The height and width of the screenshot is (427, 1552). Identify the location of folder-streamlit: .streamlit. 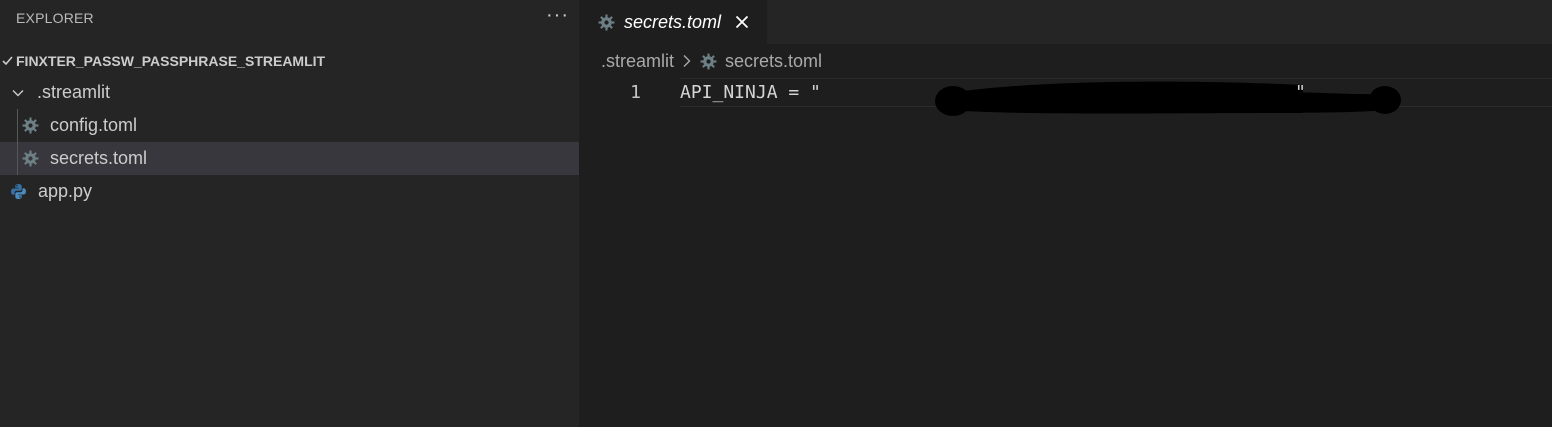
(289, 92).